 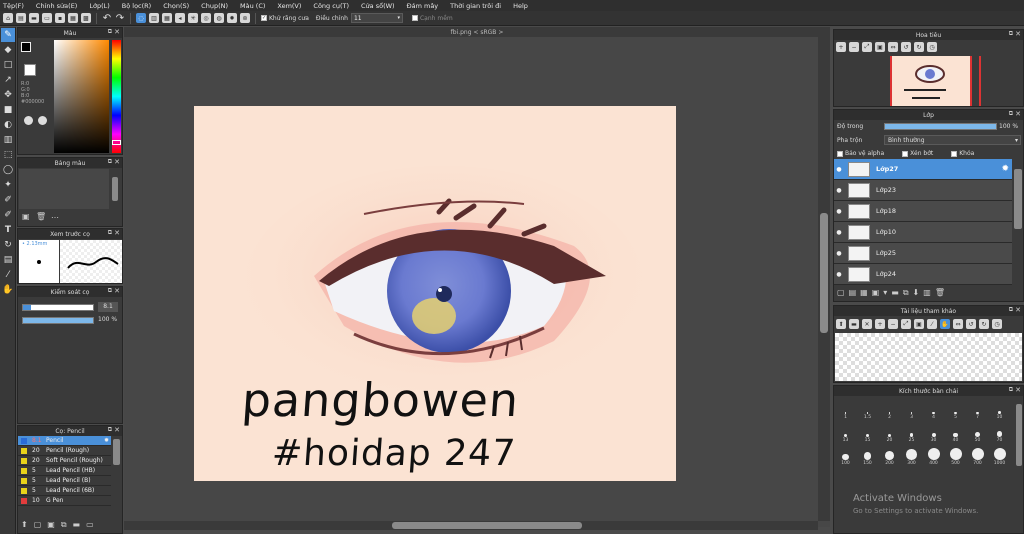 I want to click on brush-size-option: 300, so click(x=911, y=456).